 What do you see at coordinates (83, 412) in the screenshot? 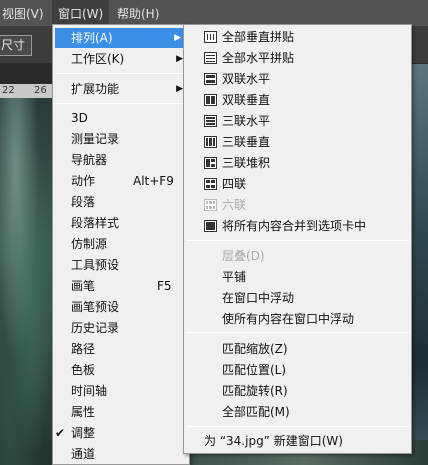
I see `menu-item-label: 属性` at bounding box center [83, 412].